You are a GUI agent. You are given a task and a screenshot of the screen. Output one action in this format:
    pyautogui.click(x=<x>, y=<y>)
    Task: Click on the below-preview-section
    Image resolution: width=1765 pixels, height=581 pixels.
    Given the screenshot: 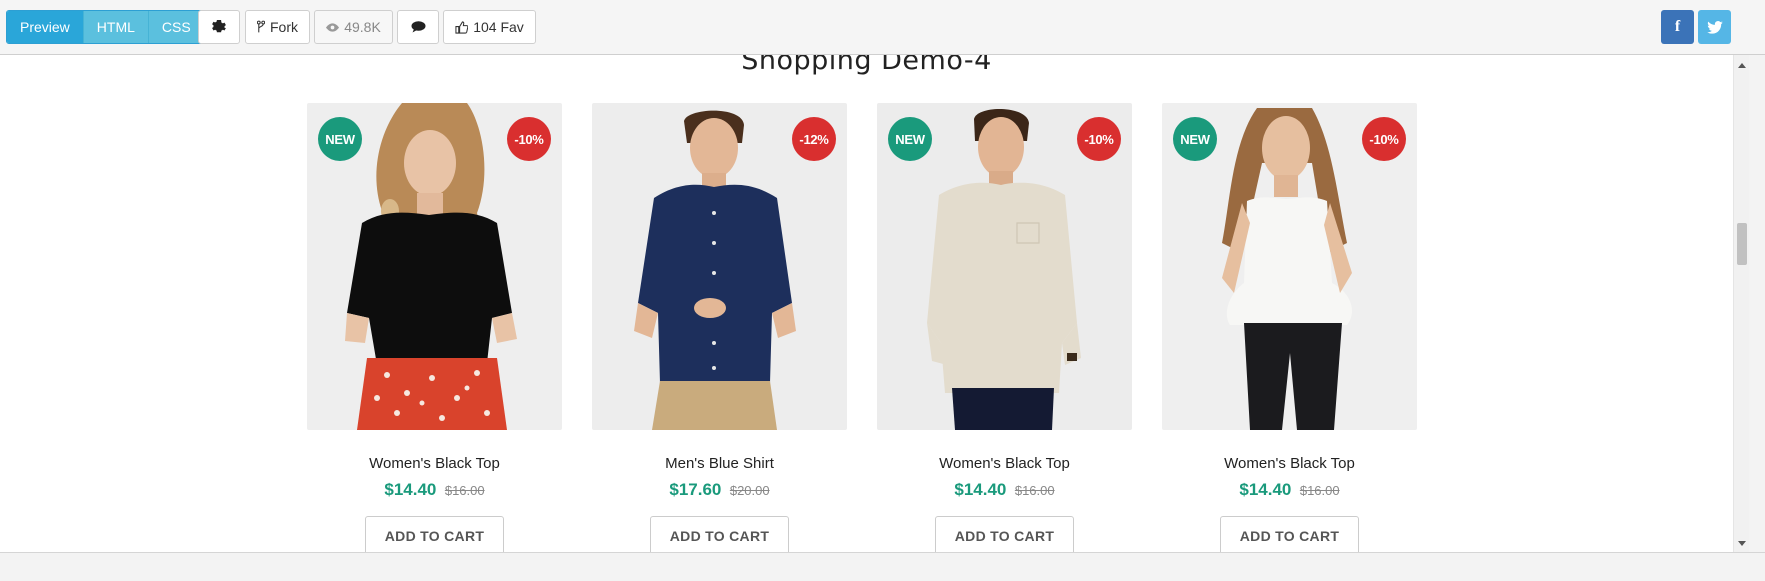 What is the action you would take?
    pyautogui.click(x=882, y=566)
    